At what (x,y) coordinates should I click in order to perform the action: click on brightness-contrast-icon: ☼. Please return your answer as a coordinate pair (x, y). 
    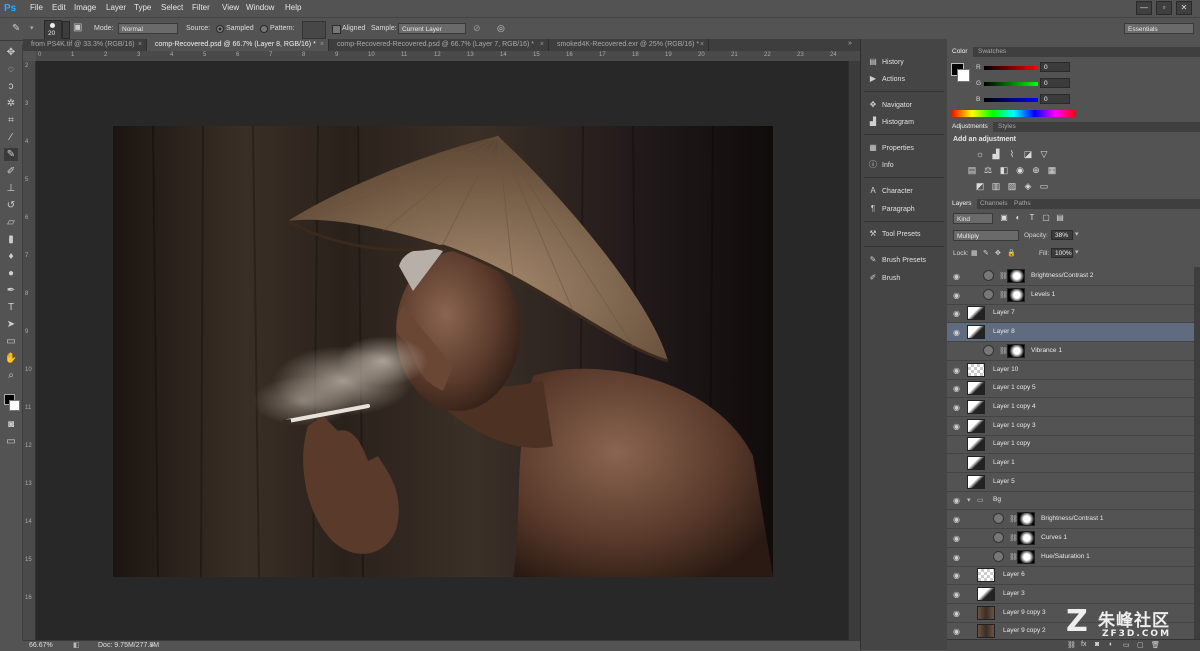
    Looking at the image, I should click on (980, 154).